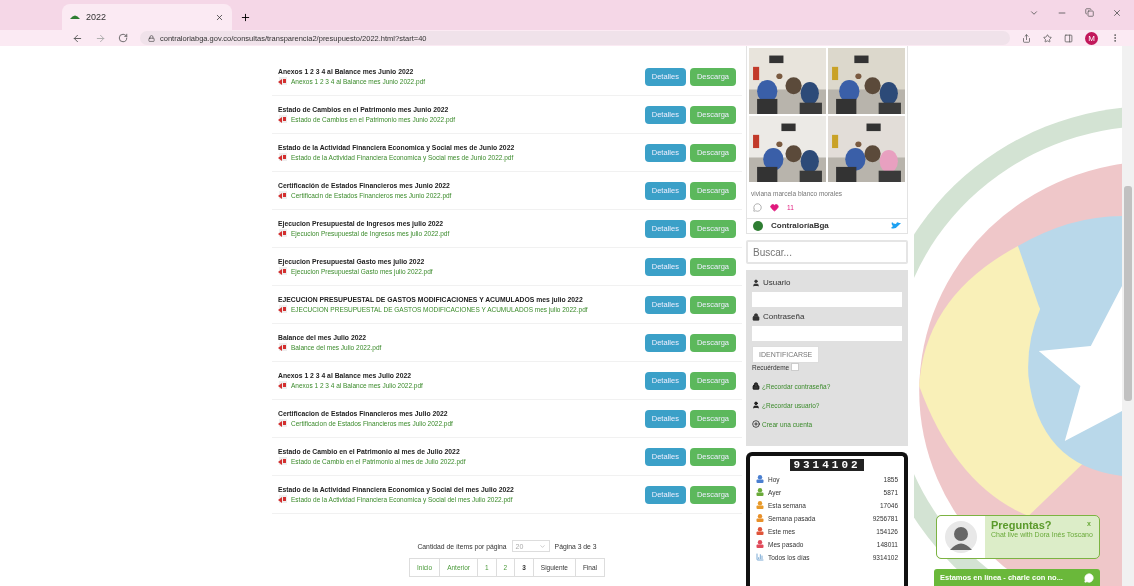 This screenshot has width=1134, height=586. Describe the element at coordinates (827, 465) in the screenshot. I see `counter-digits: 9314102` at that location.